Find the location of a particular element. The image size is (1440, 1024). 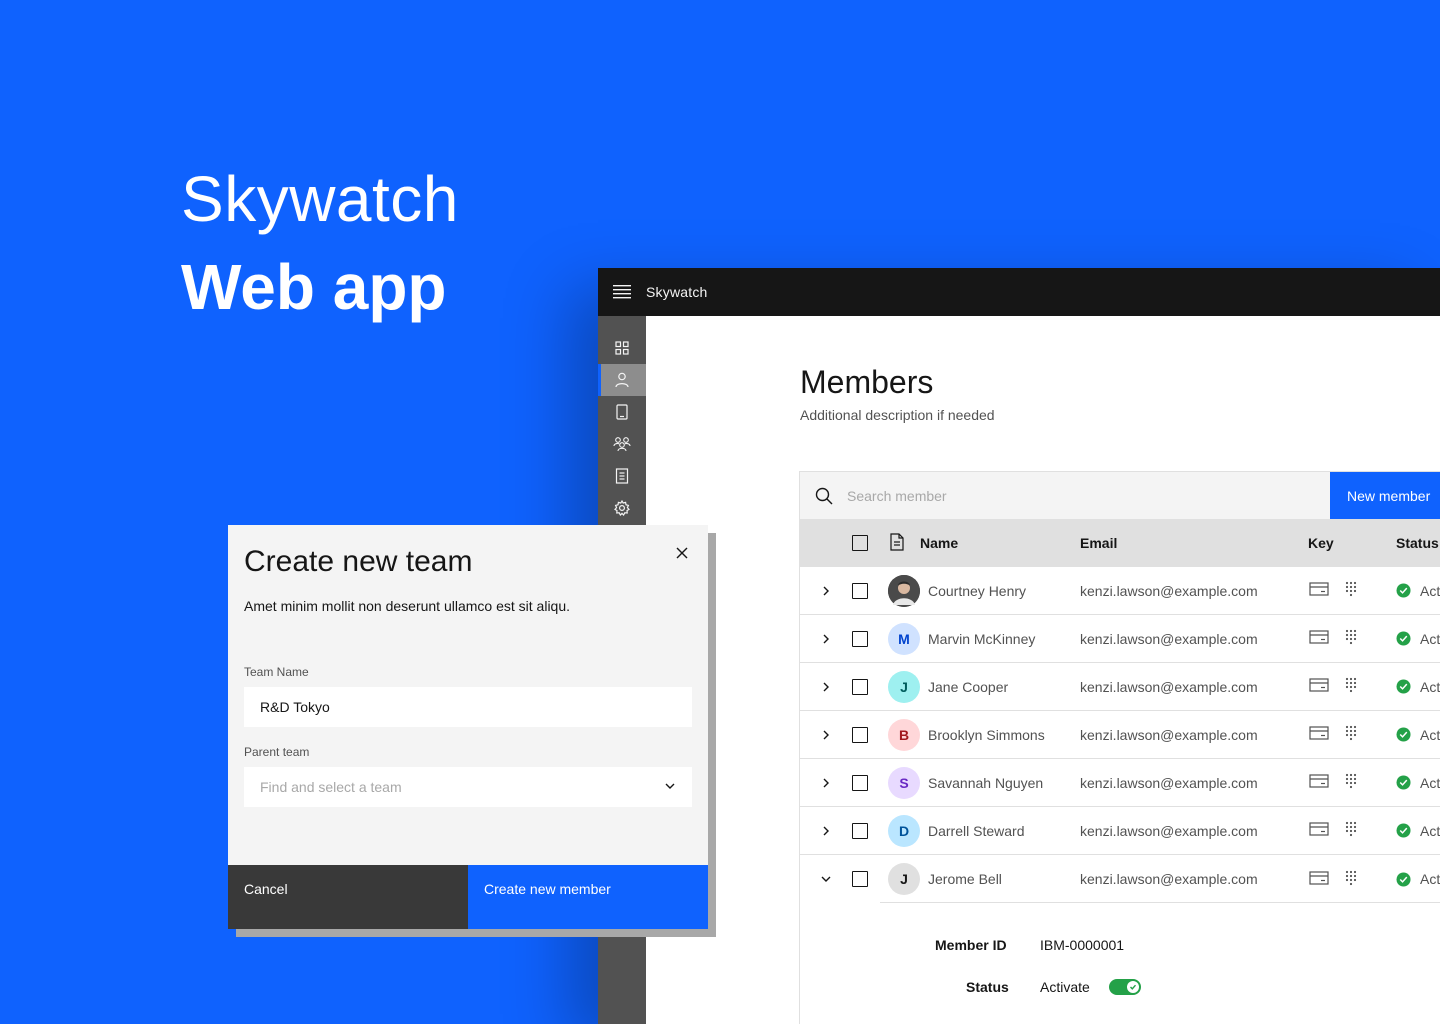

parent-team-placeholder: Find and select a team is located at coordinates (331, 787).